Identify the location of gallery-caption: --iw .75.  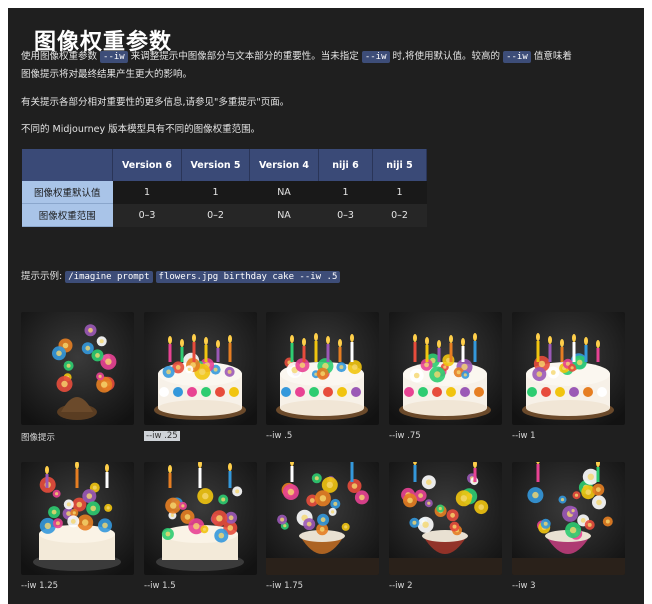
(405, 436).